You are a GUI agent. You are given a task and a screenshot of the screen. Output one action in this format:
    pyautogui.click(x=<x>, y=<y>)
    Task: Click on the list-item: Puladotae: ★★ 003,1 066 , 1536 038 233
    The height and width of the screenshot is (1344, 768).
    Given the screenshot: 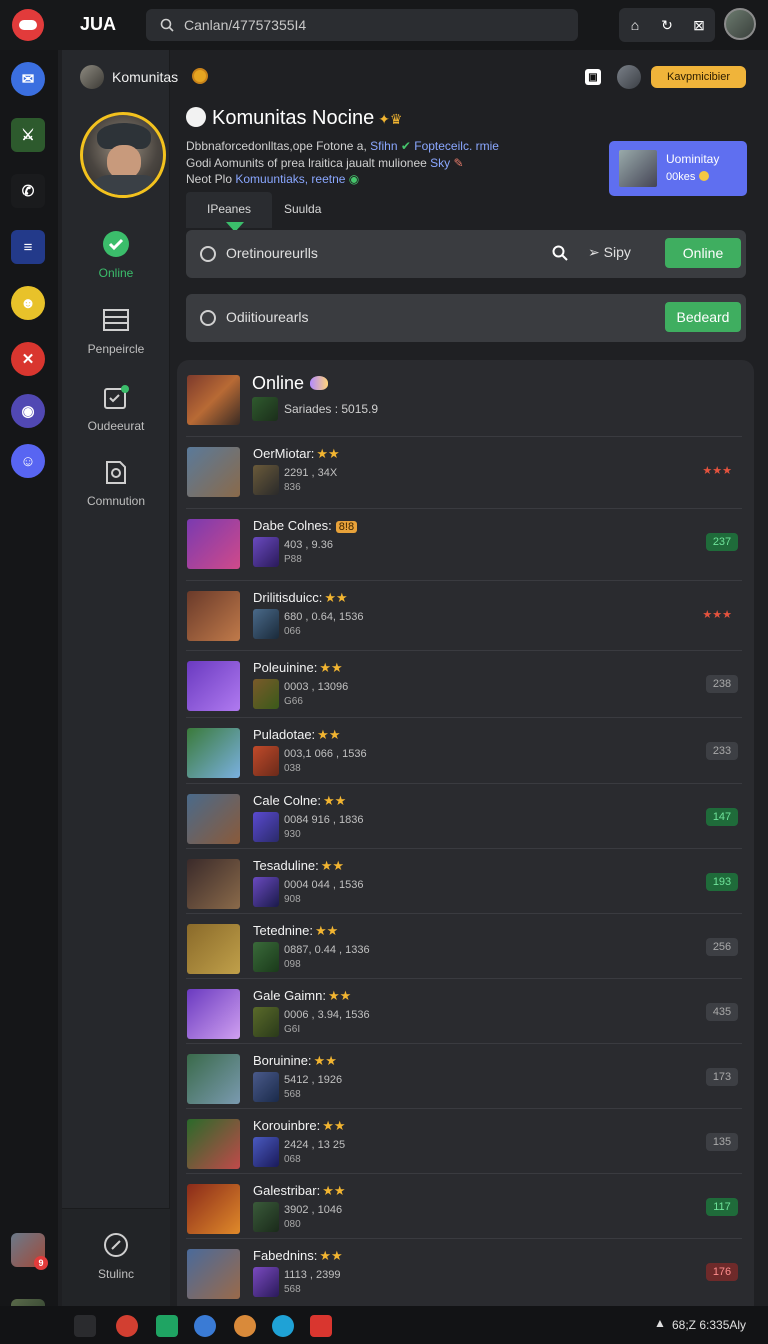 What is the action you would take?
    pyautogui.click(x=464, y=749)
    